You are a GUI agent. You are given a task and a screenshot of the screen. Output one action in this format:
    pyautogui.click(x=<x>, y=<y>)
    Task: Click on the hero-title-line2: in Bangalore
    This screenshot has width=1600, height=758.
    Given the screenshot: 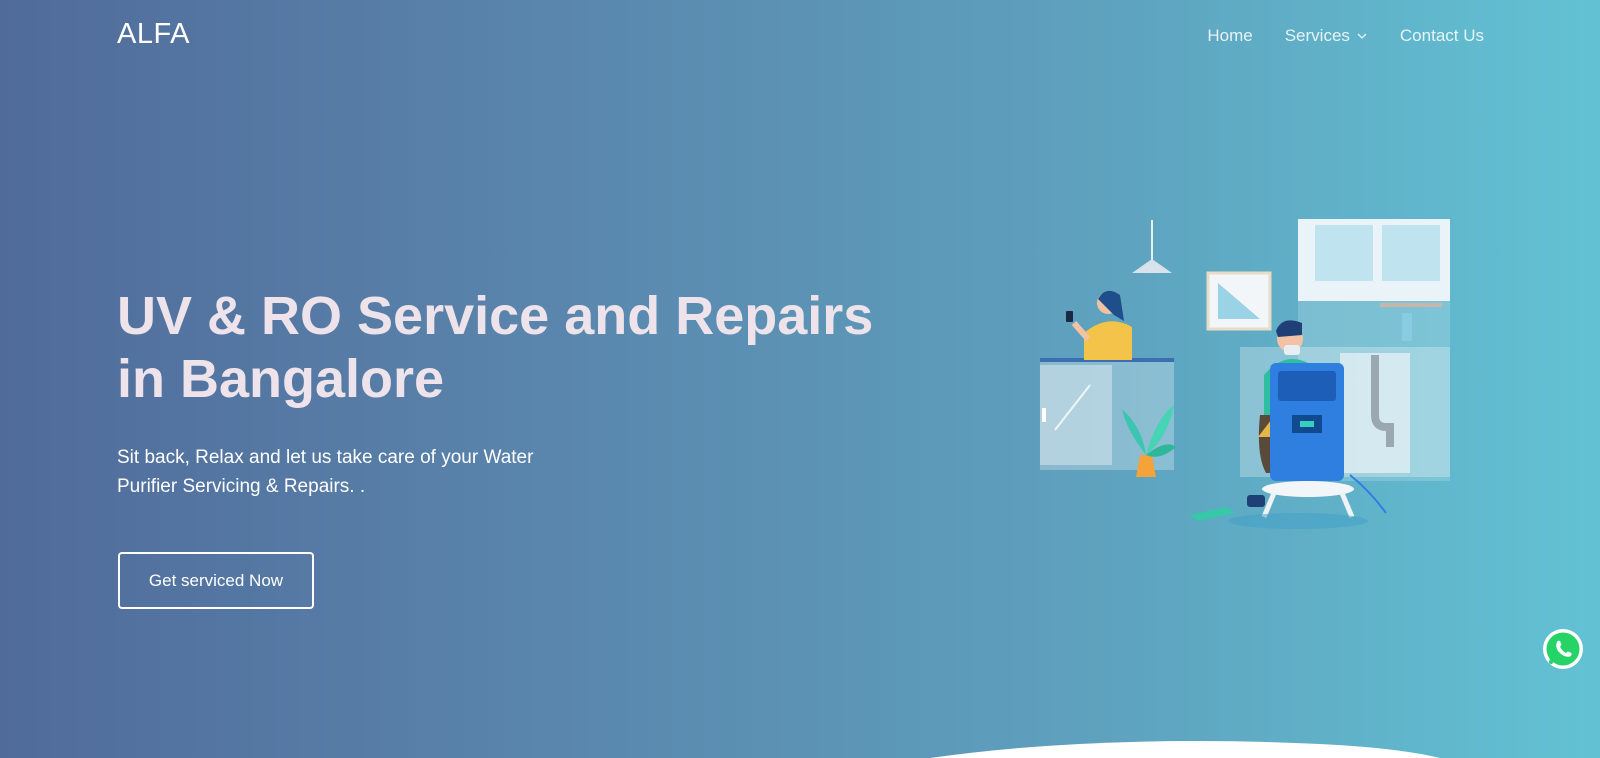 What is the action you would take?
    pyautogui.click(x=281, y=379)
    